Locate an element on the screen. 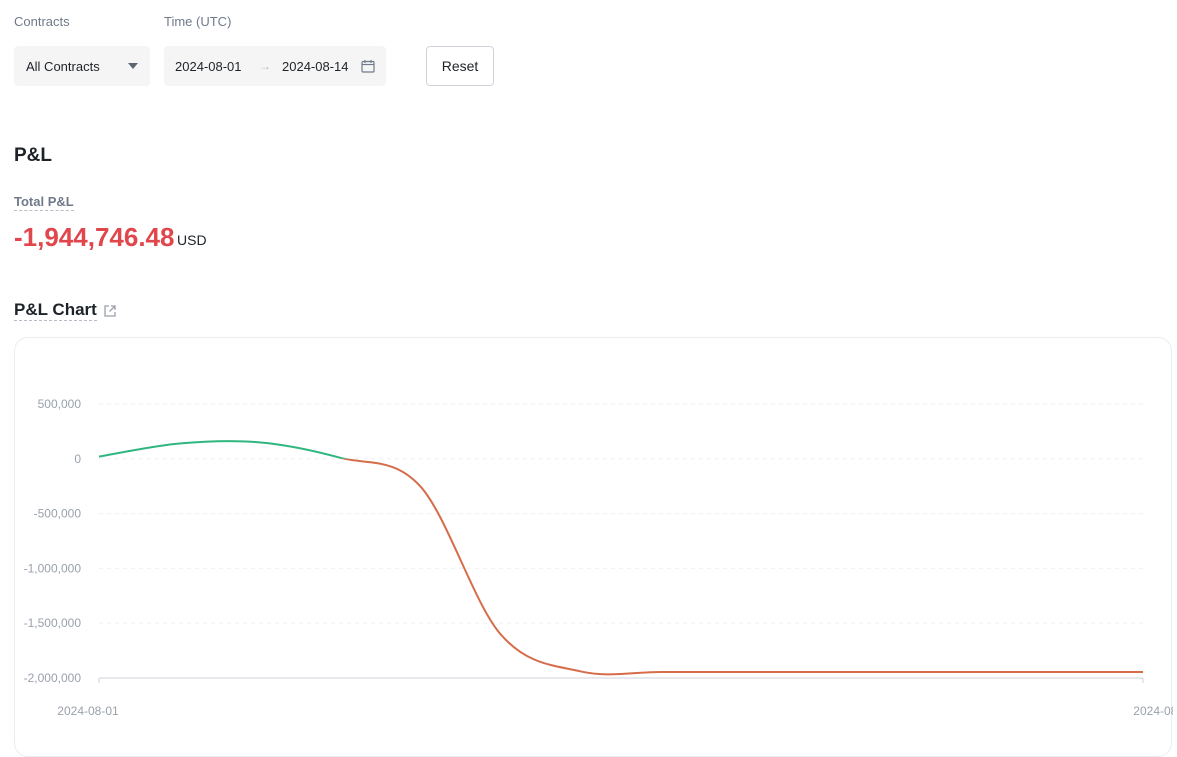 Image resolution: width=1177 pixels, height=757 pixels. y-tick-label: -1,000,000 is located at coordinates (53, 568).